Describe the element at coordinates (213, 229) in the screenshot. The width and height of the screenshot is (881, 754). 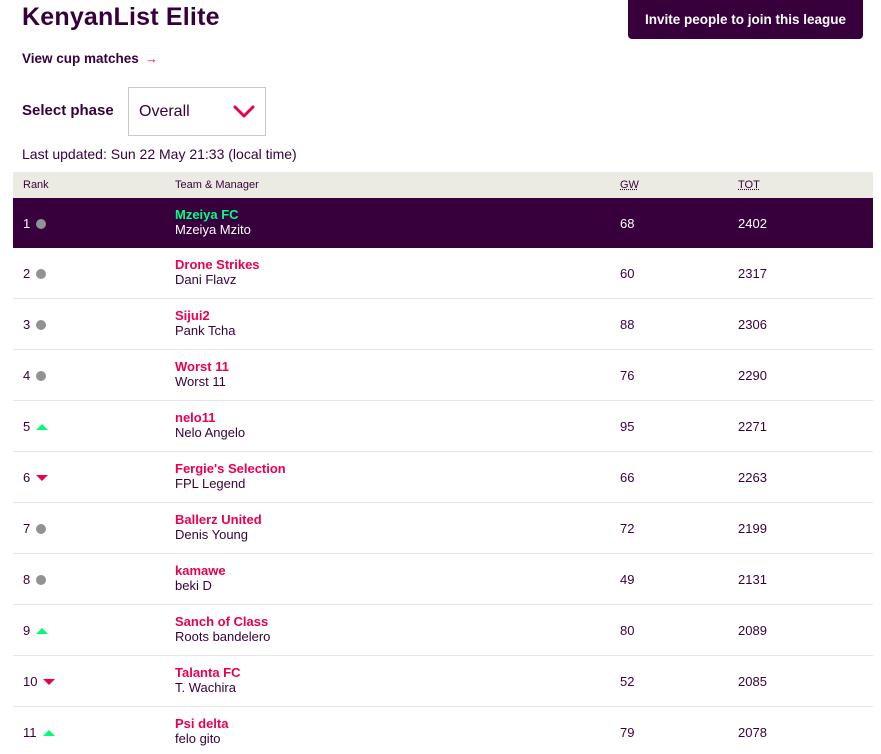
I see `manager-name: Mzeiya Mzito` at that location.